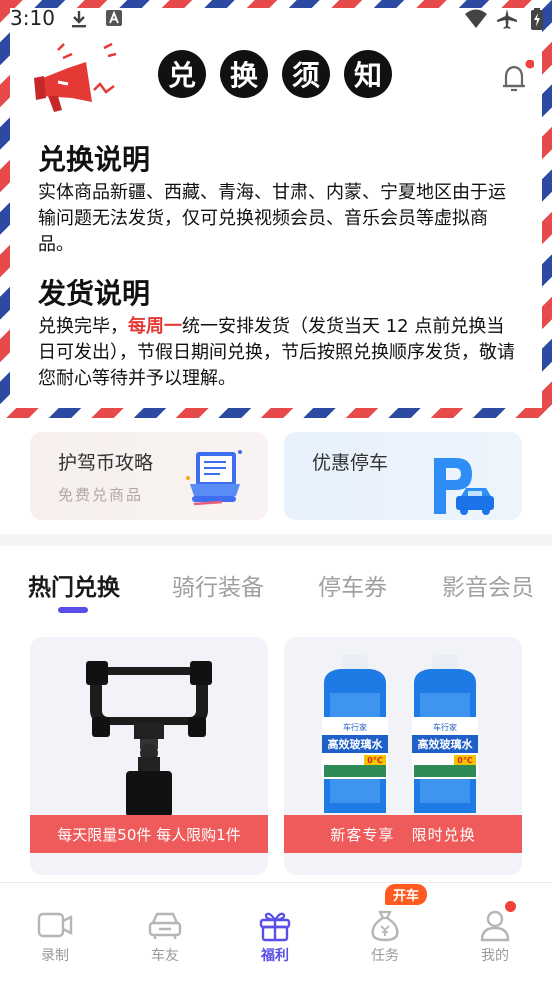 The height and width of the screenshot is (983, 552). Describe the element at coordinates (276, 19) in the screenshot. I see `status-bar: 3:10` at that location.